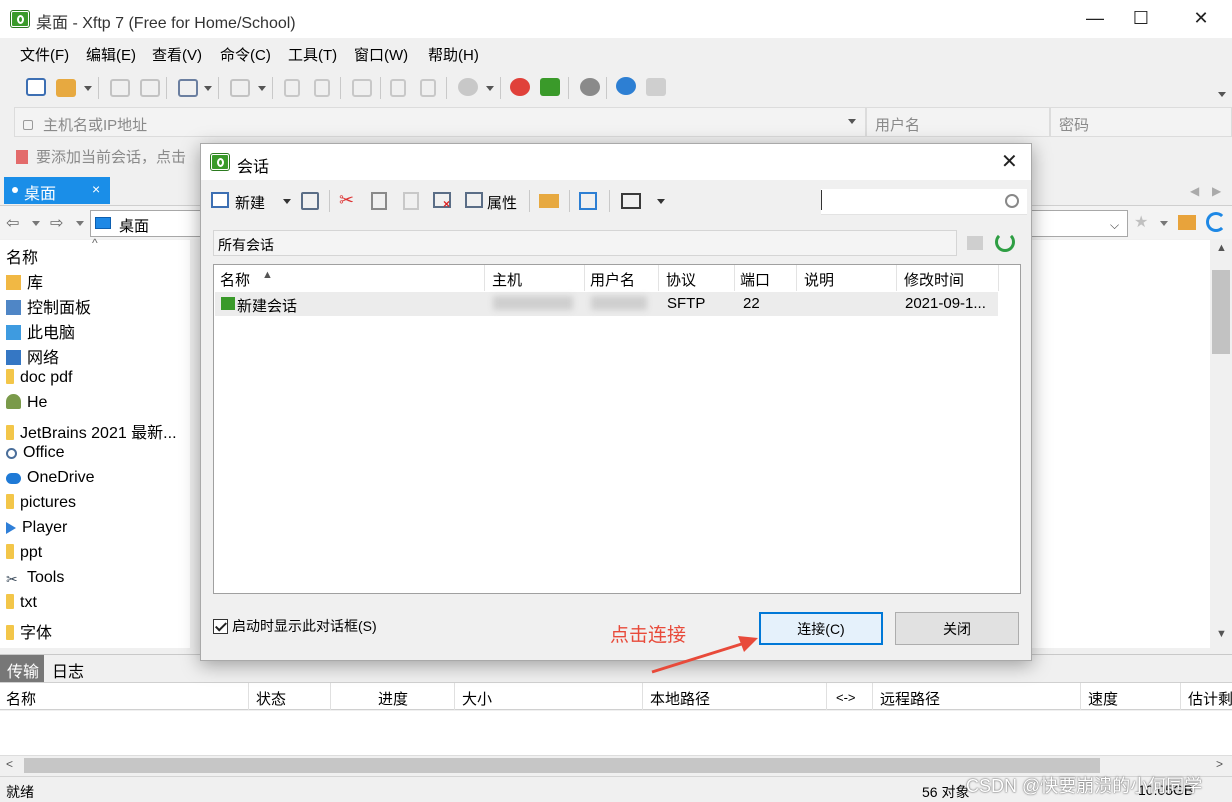  What do you see at coordinates (924, 202) in the screenshot?
I see `session-search-input` at bounding box center [924, 202].